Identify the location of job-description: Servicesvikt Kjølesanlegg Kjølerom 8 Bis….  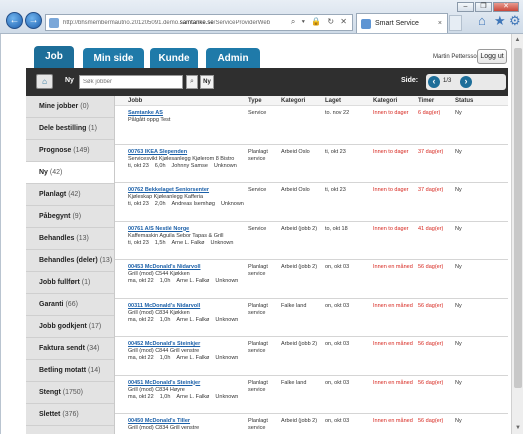
(181, 158).